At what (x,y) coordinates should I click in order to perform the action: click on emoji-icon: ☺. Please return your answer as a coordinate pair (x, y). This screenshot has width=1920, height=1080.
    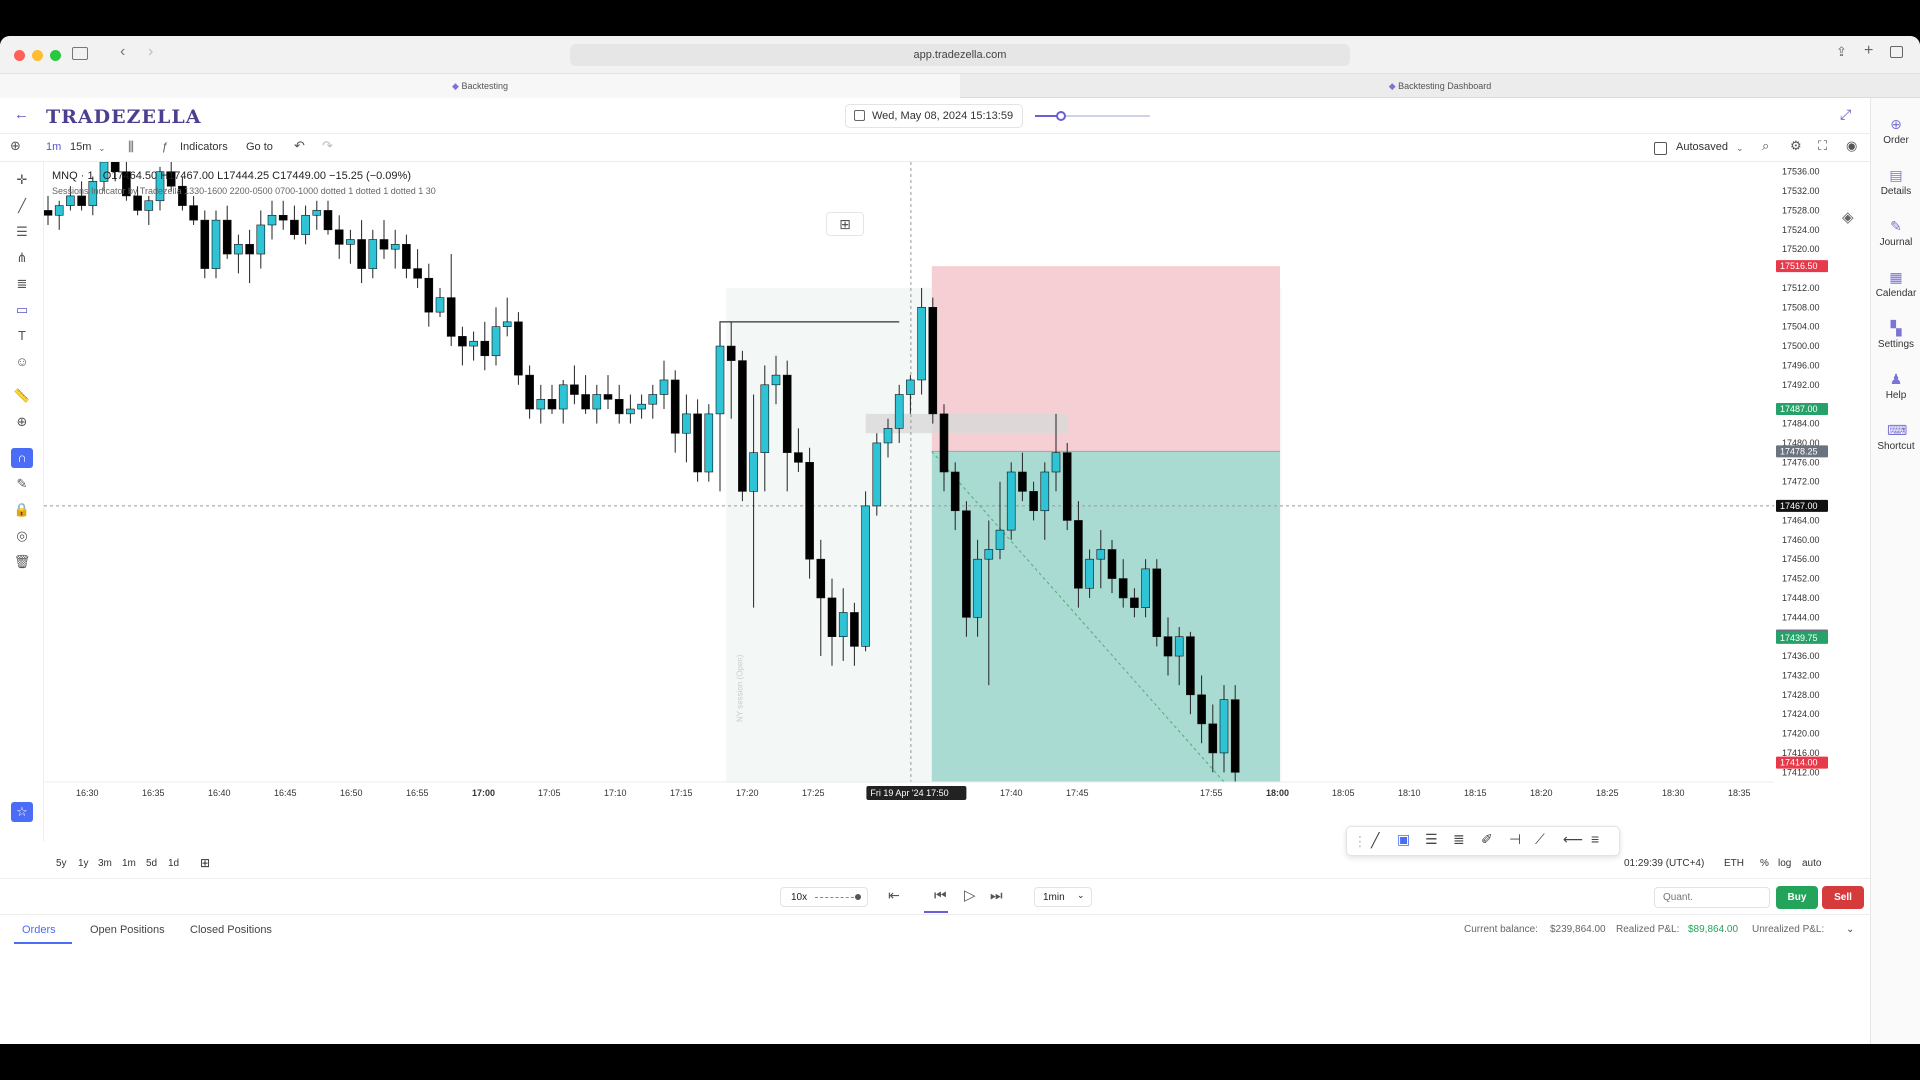
    Looking at the image, I should click on (22, 362).